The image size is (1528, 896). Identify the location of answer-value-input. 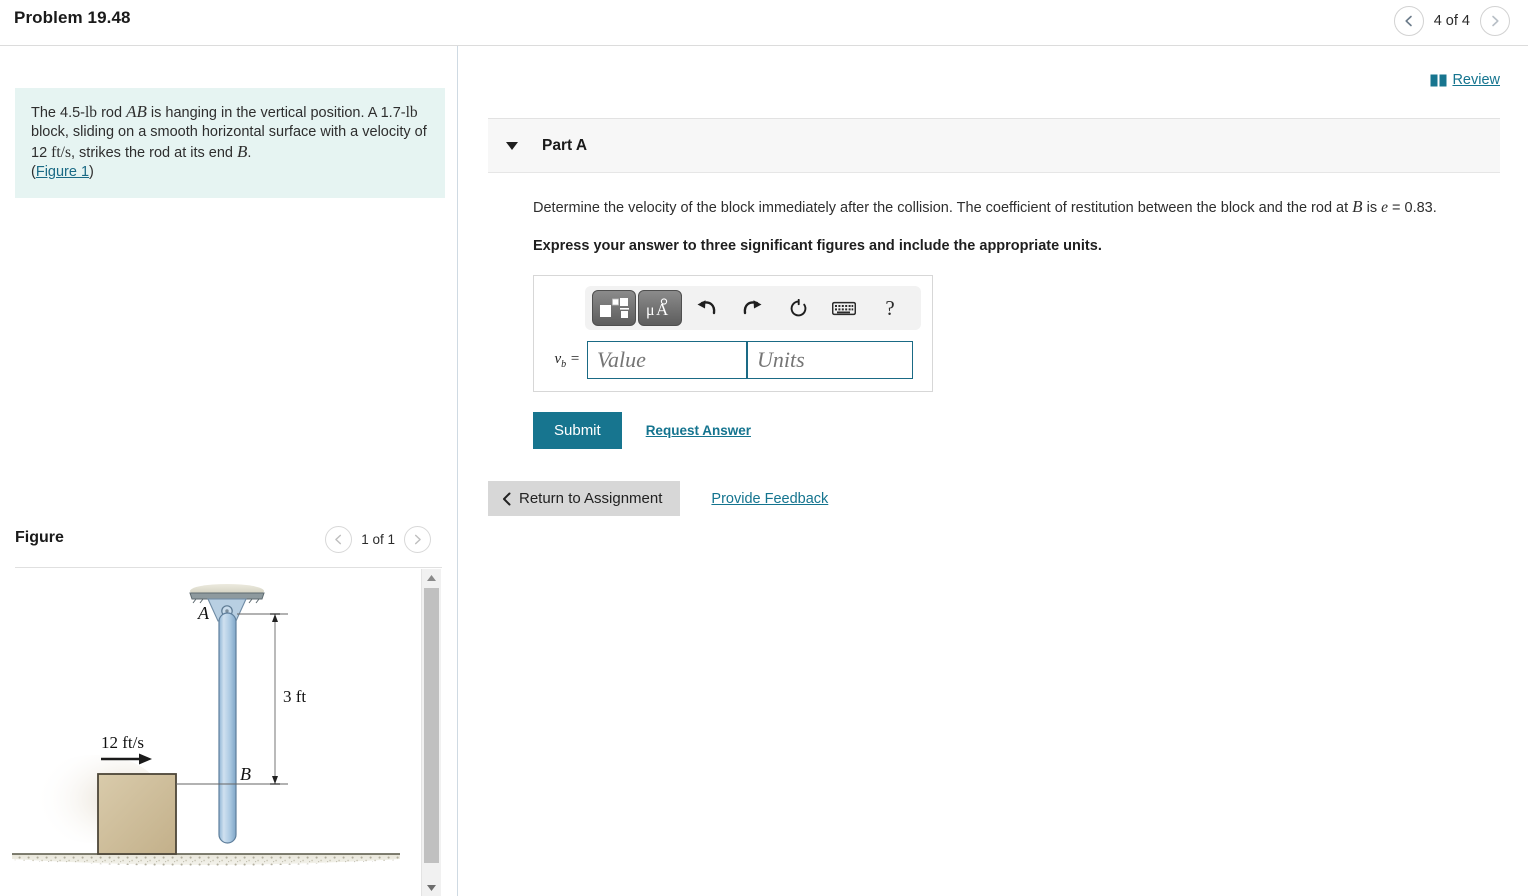
(667, 360).